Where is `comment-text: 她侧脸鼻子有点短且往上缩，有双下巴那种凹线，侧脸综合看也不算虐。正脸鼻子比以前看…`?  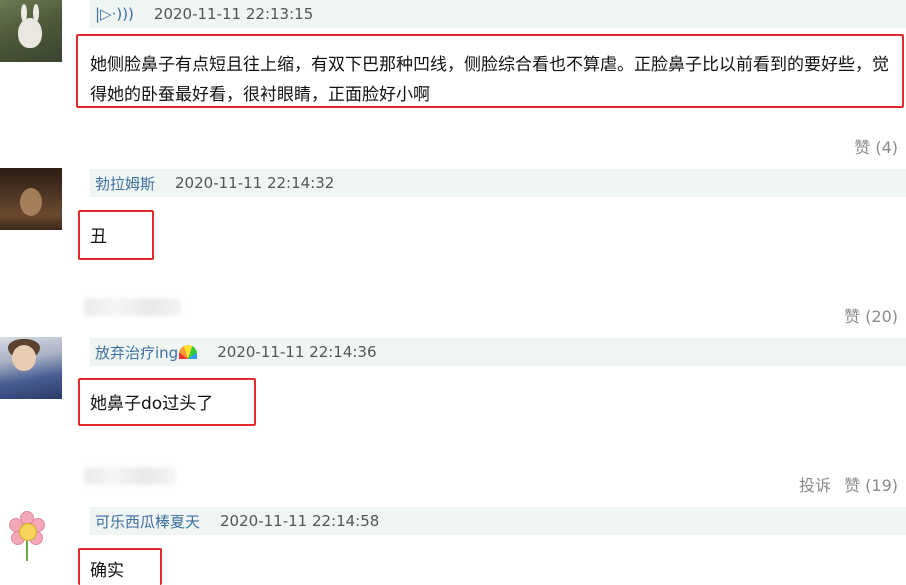
comment-text: 她侧脸鼻子有点短且往上缩，有双下巴那种凹线，侧脸综合看也不算虐。正脸鼻子比以前看… is located at coordinates (490, 71).